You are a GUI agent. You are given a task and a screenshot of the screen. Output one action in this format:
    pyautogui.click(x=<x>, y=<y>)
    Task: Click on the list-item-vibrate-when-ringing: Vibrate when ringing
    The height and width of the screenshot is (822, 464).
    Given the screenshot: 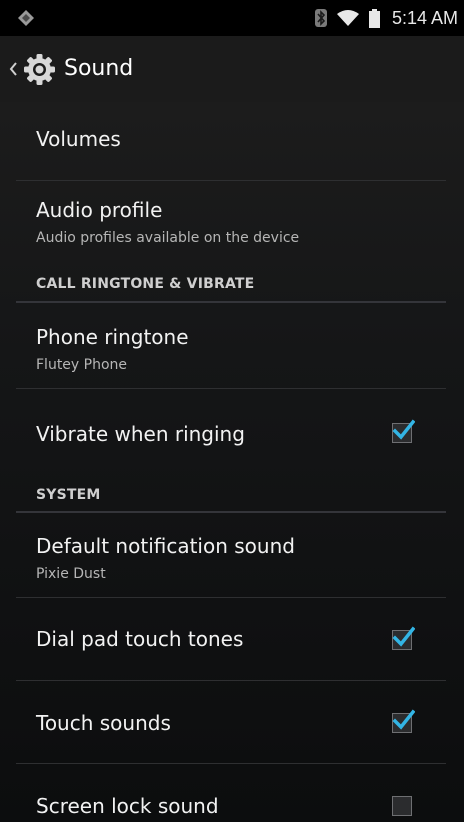 What is the action you would take?
    pyautogui.click(x=231, y=428)
    